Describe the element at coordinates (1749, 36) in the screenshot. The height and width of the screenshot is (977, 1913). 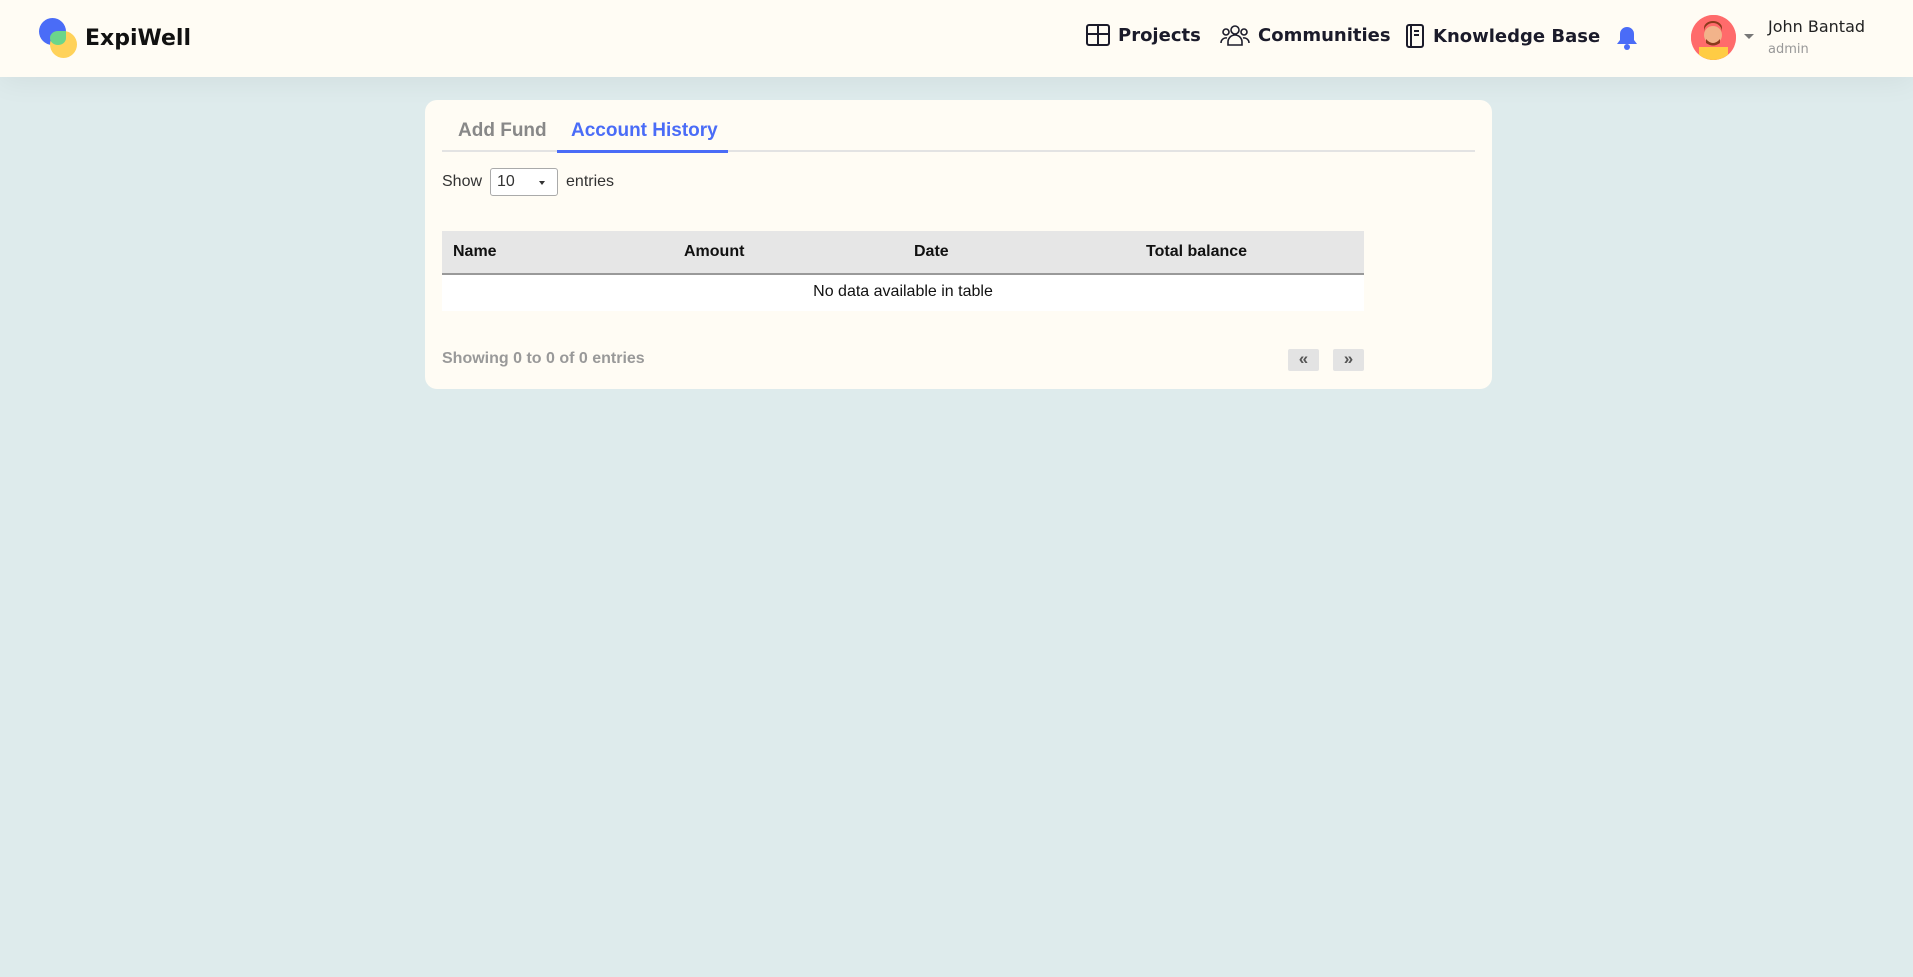
I see `chevron-down-icon` at that location.